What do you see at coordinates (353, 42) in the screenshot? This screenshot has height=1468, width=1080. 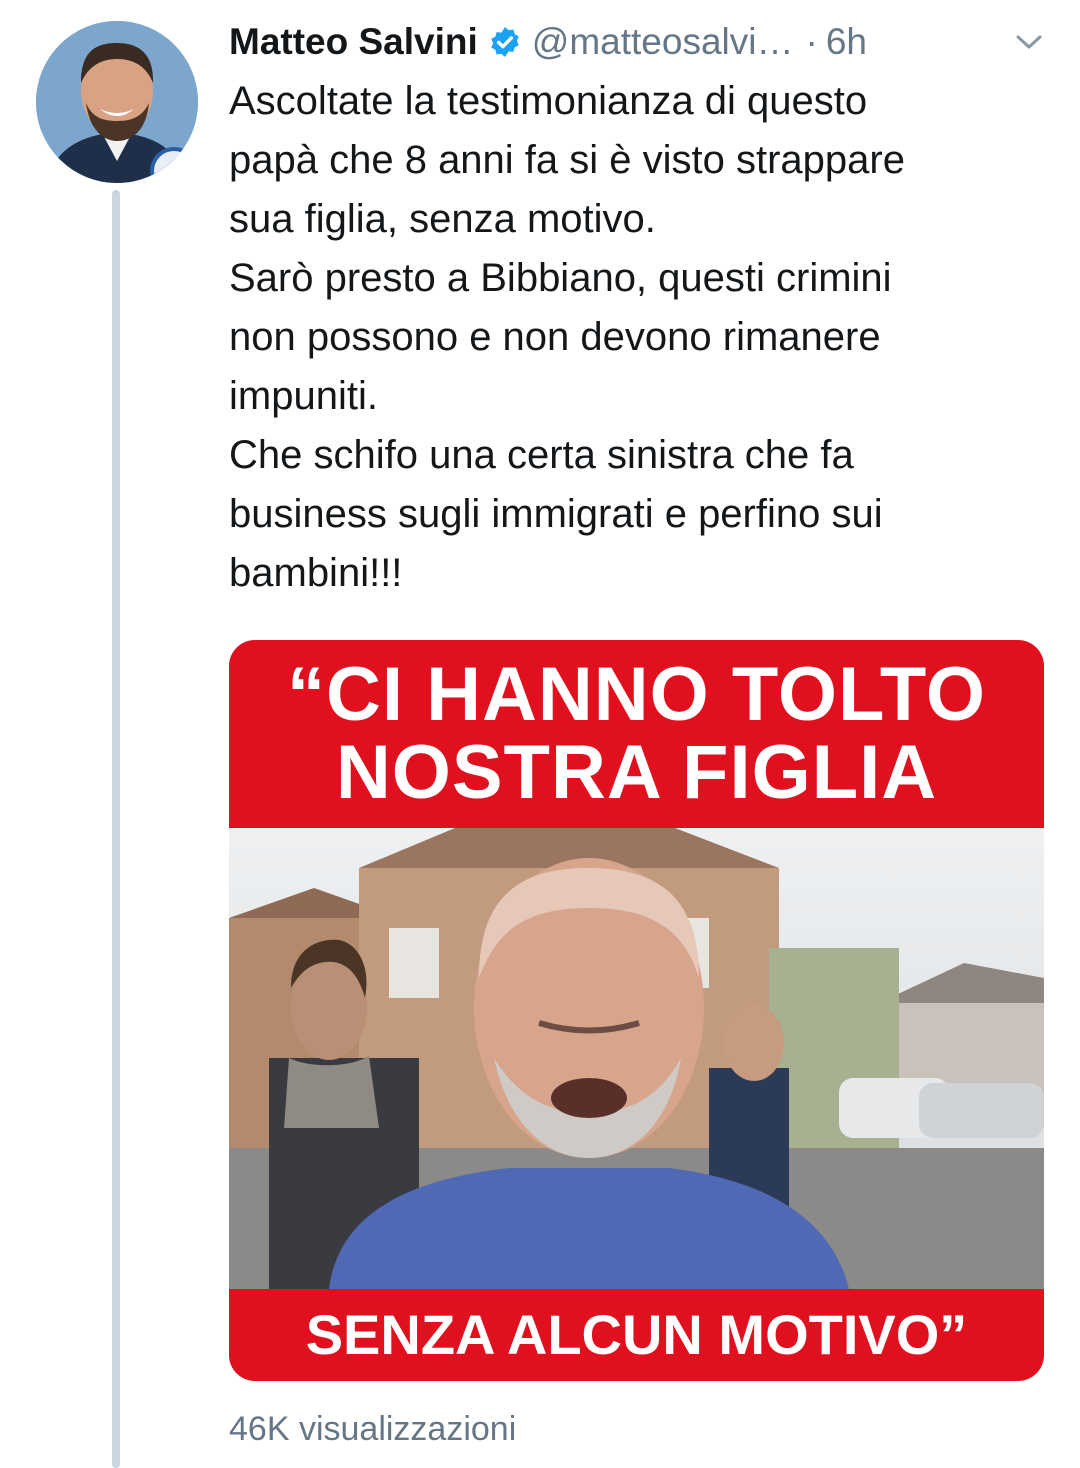 I see `author-name: Matteo Salvini` at bounding box center [353, 42].